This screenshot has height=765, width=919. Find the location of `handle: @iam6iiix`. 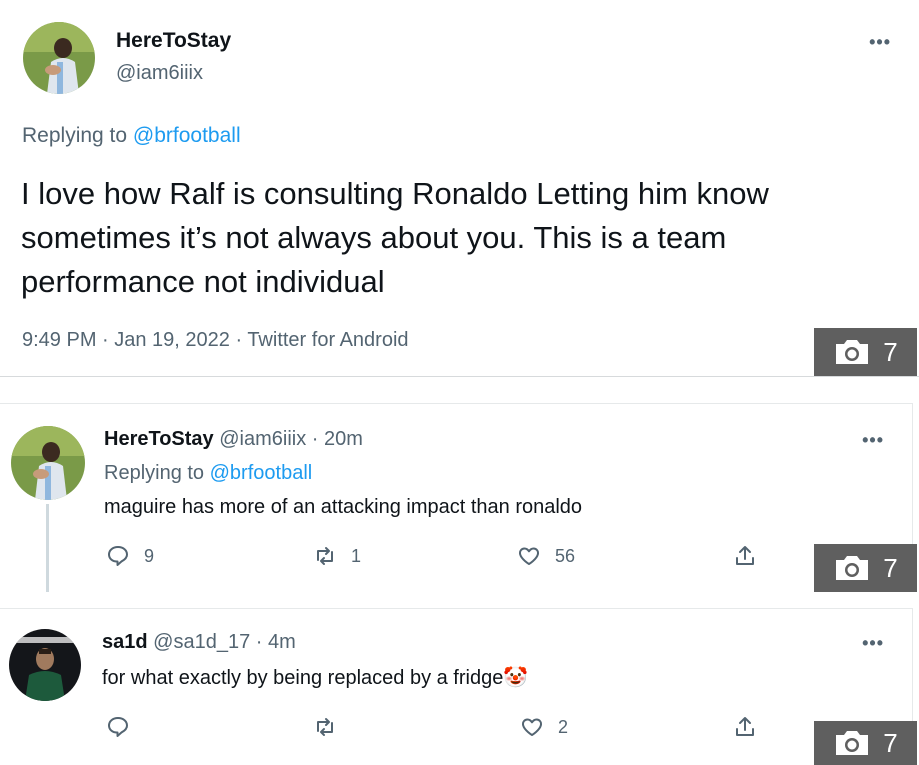

handle: @iam6iiix is located at coordinates (159, 73).